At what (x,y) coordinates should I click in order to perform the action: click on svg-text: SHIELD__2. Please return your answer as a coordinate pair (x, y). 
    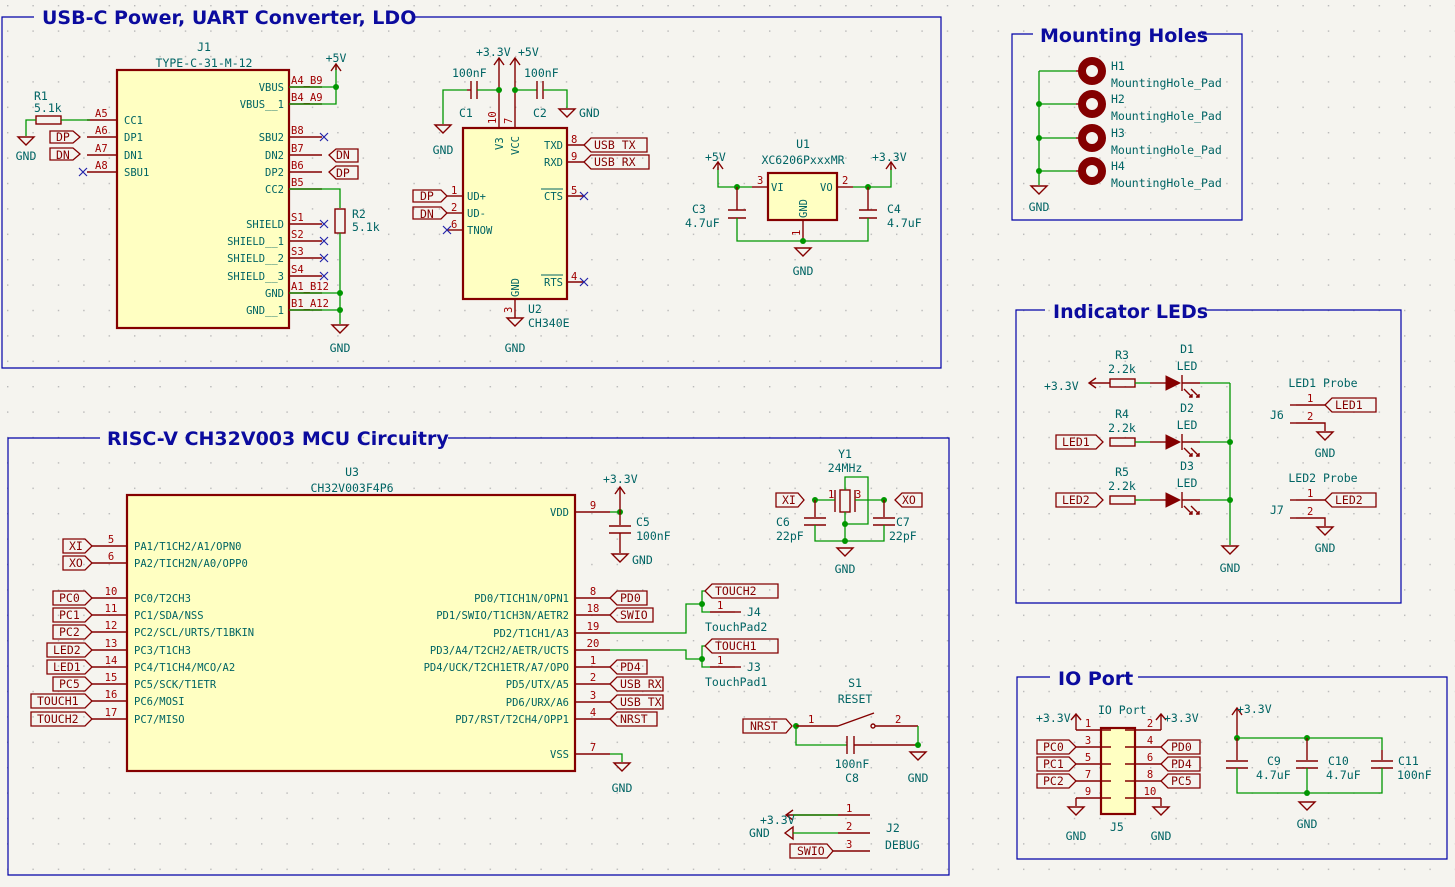
    Looking at the image, I should click on (255, 259).